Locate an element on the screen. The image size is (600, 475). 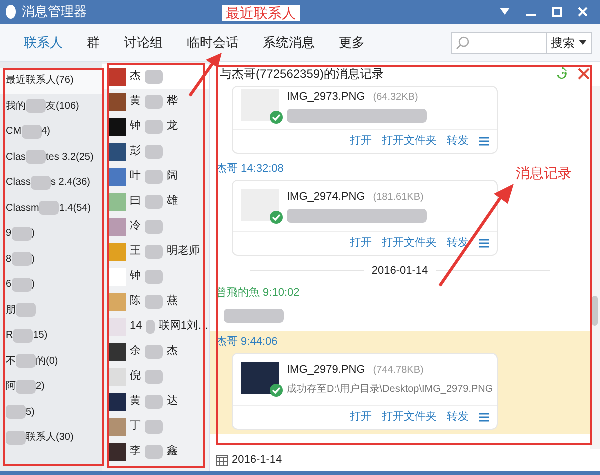
contact-item: 叶 阔 is located at coordinates (155, 176).